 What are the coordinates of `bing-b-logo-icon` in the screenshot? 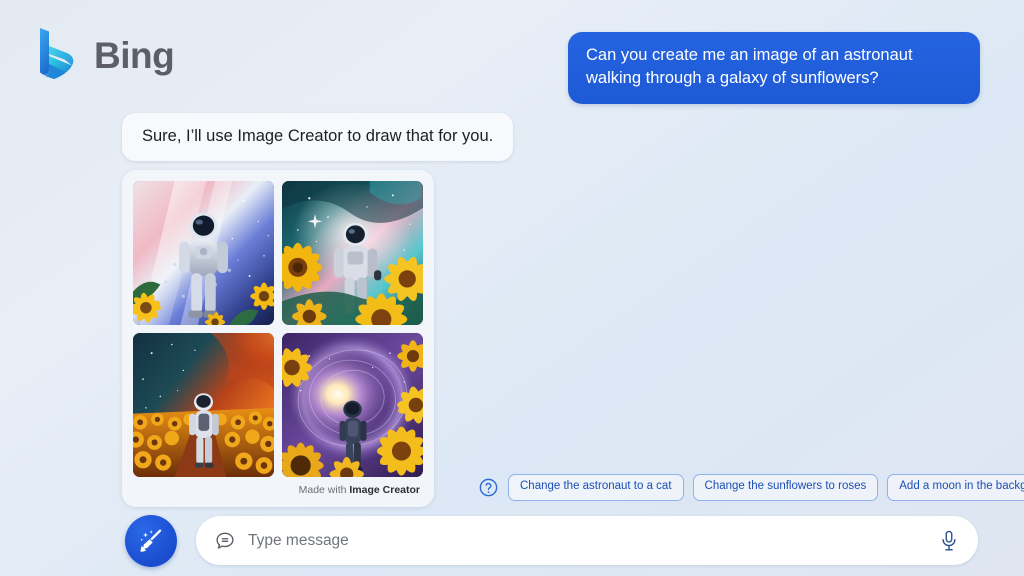 It's located at (58, 55).